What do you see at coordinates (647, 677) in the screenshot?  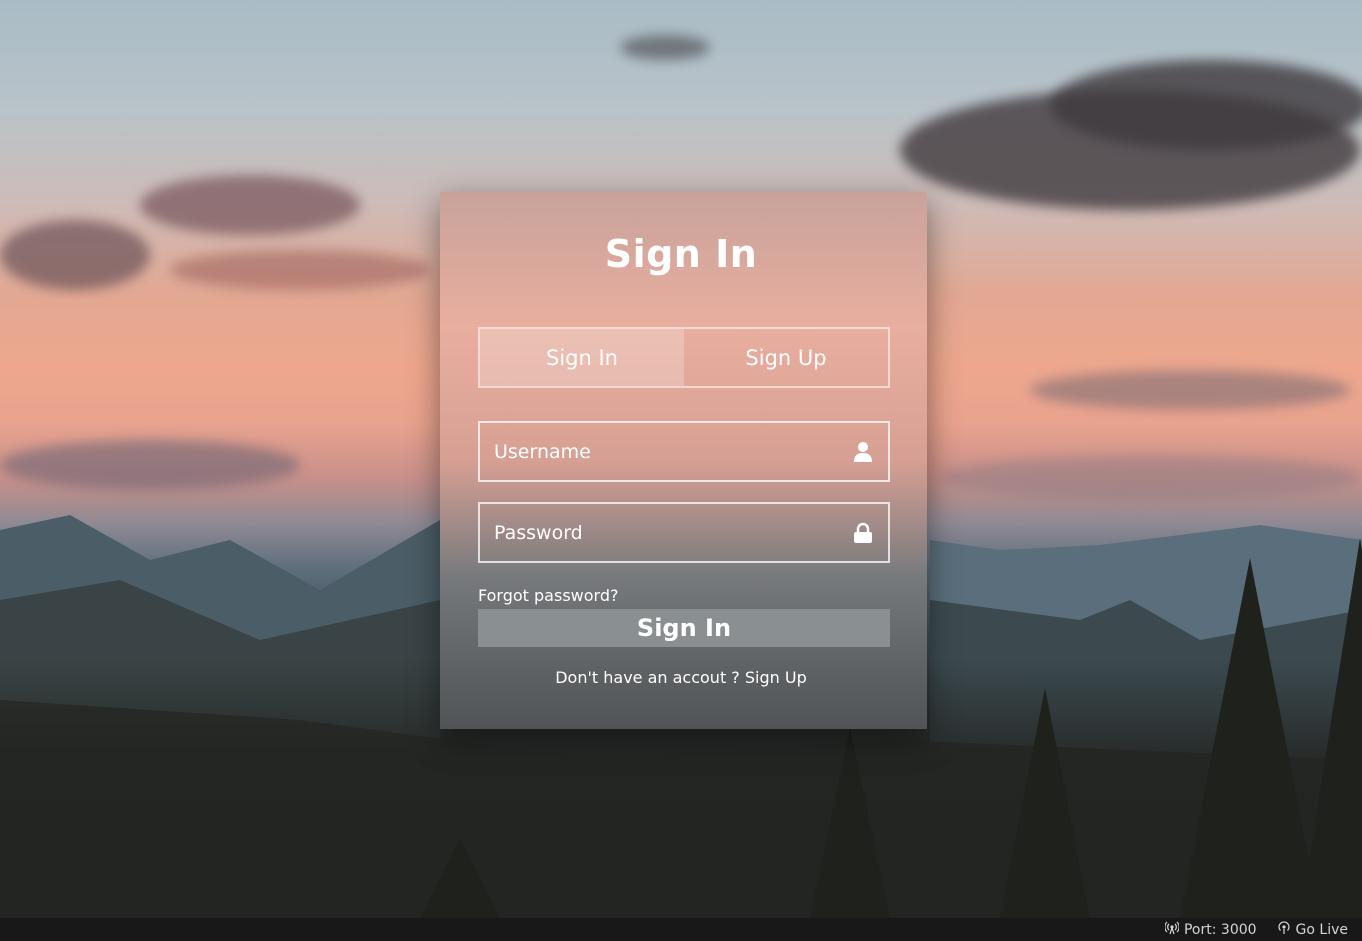 I see `signup-question: Don't have an accout ?` at bounding box center [647, 677].